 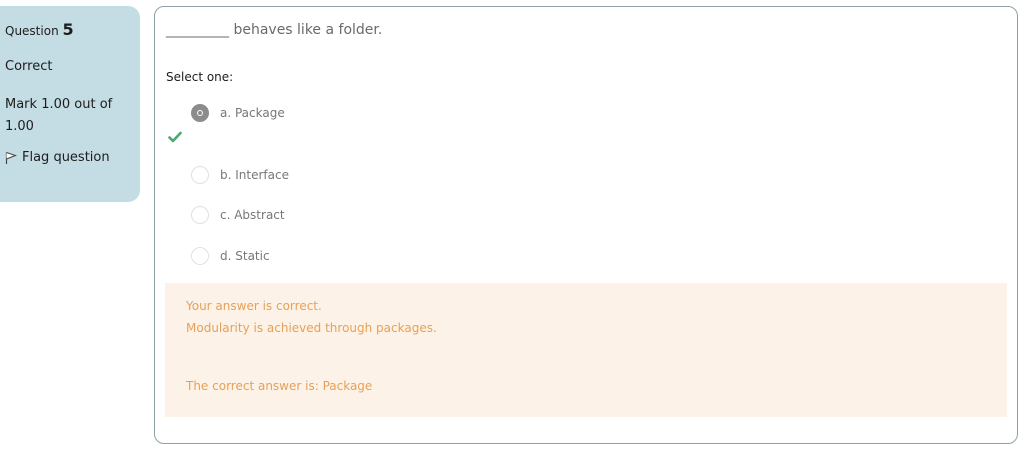 What do you see at coordinates (200, 215) in the screenshot?
I see `radio-option-c` at bounding box center [200, 215].